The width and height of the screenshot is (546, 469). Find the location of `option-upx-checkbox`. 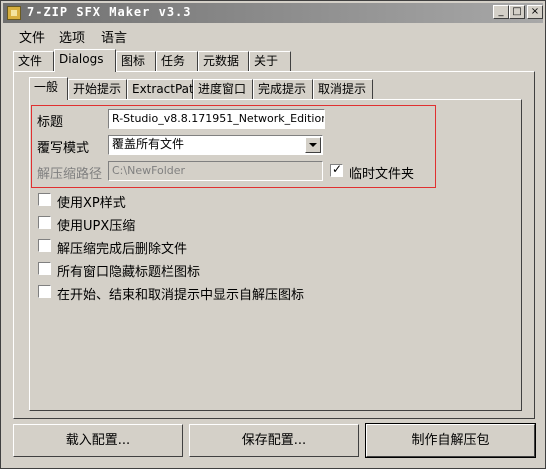

option-upx-checkbox is located at coordinates (44, 222).